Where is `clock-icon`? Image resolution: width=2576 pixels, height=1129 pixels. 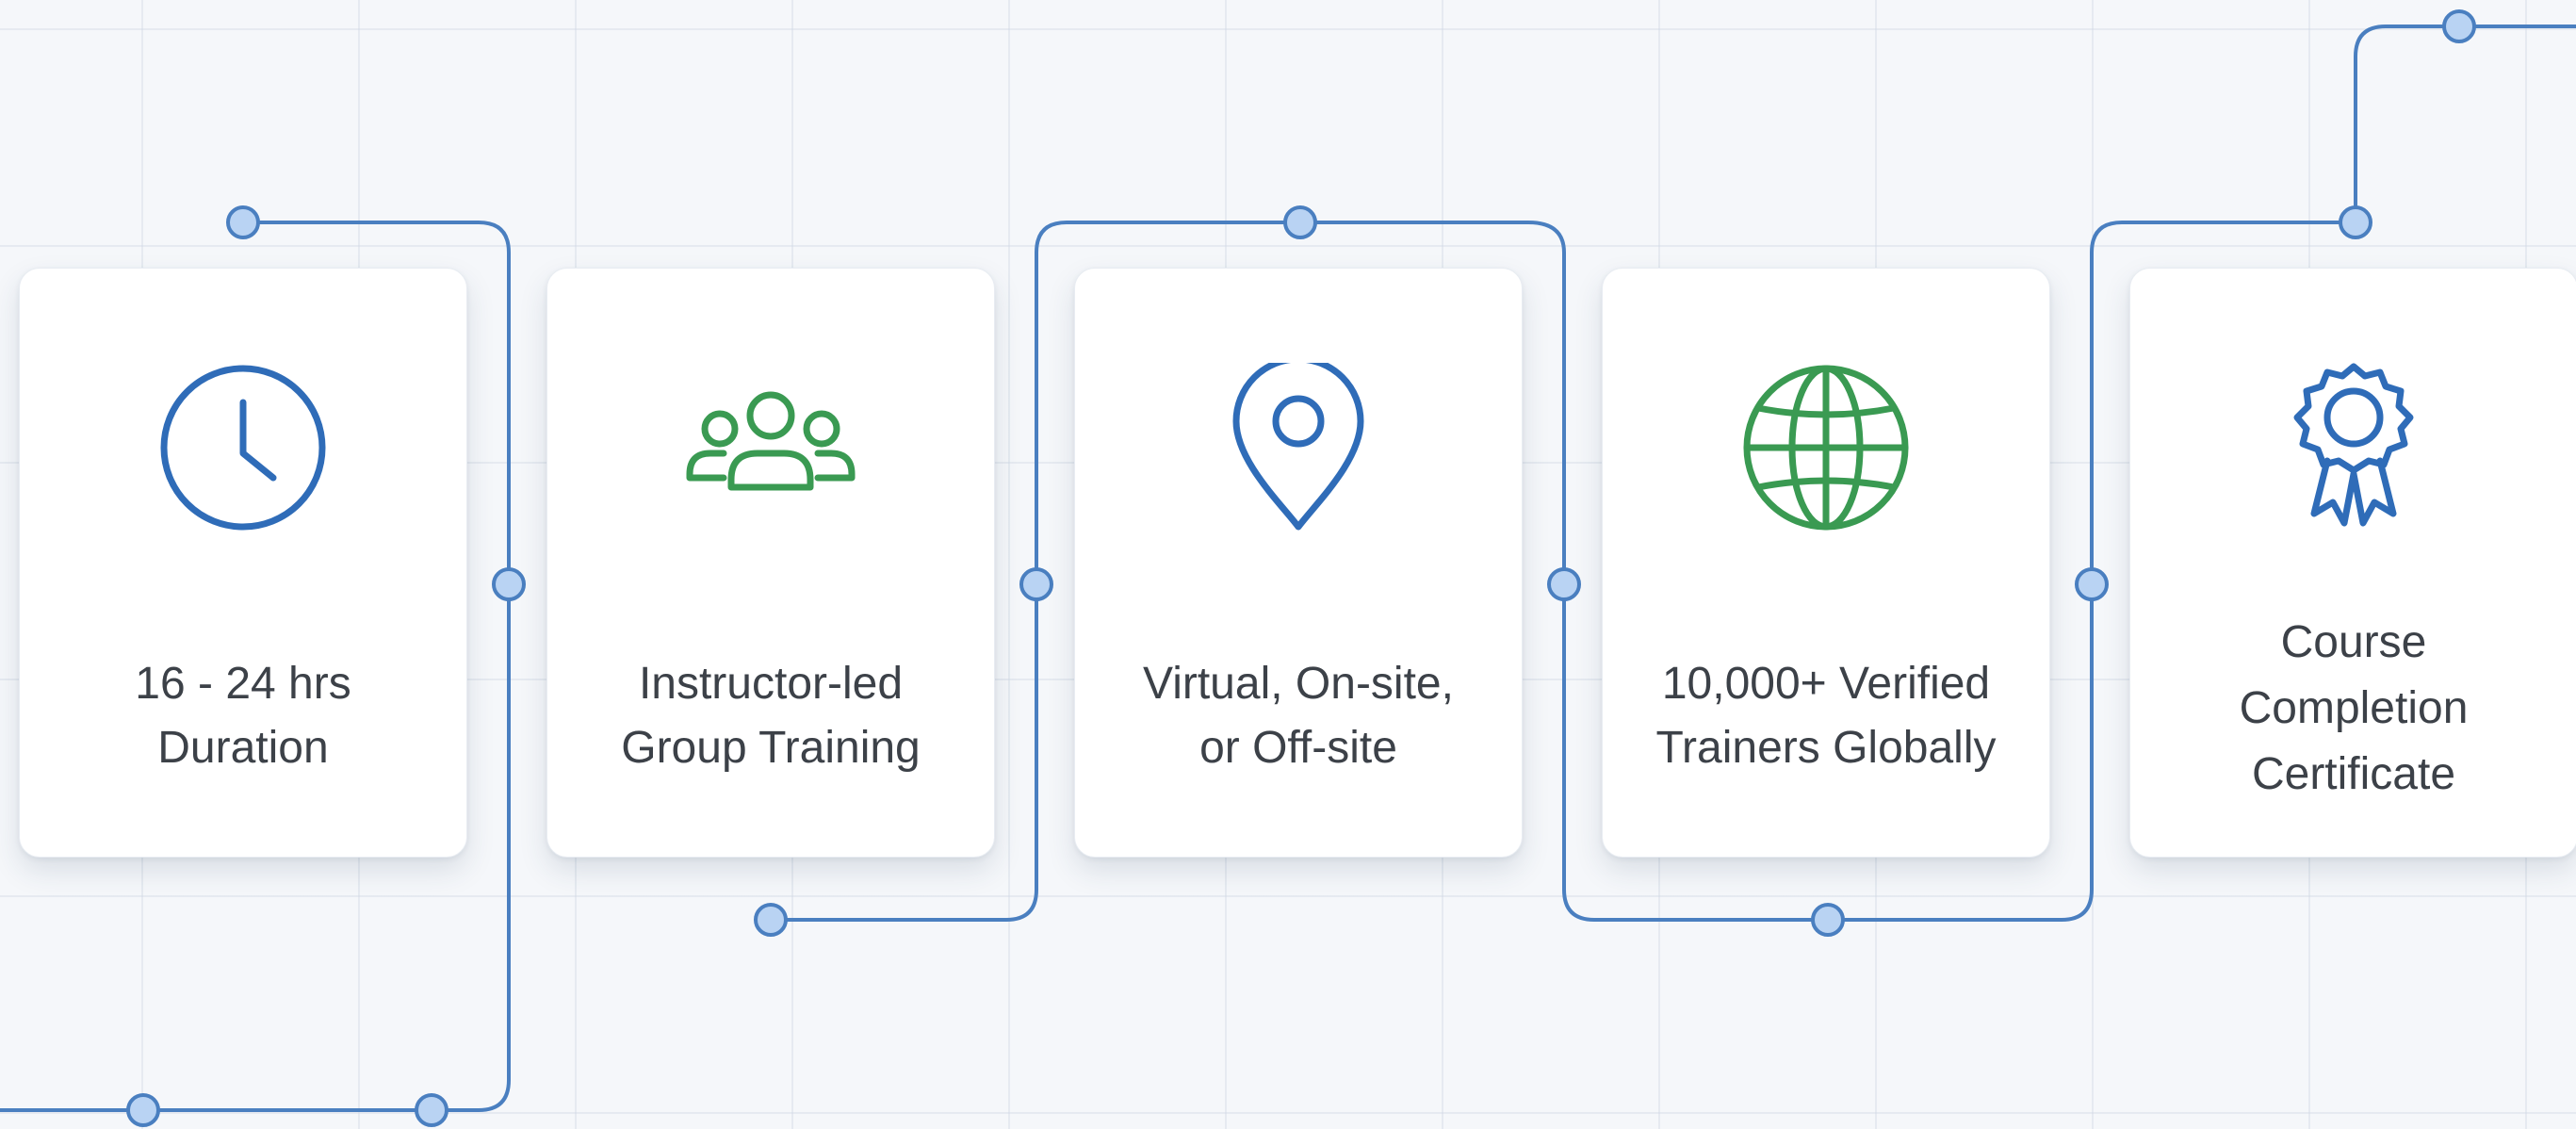 clock-icon is located at coordinates (243, 447).